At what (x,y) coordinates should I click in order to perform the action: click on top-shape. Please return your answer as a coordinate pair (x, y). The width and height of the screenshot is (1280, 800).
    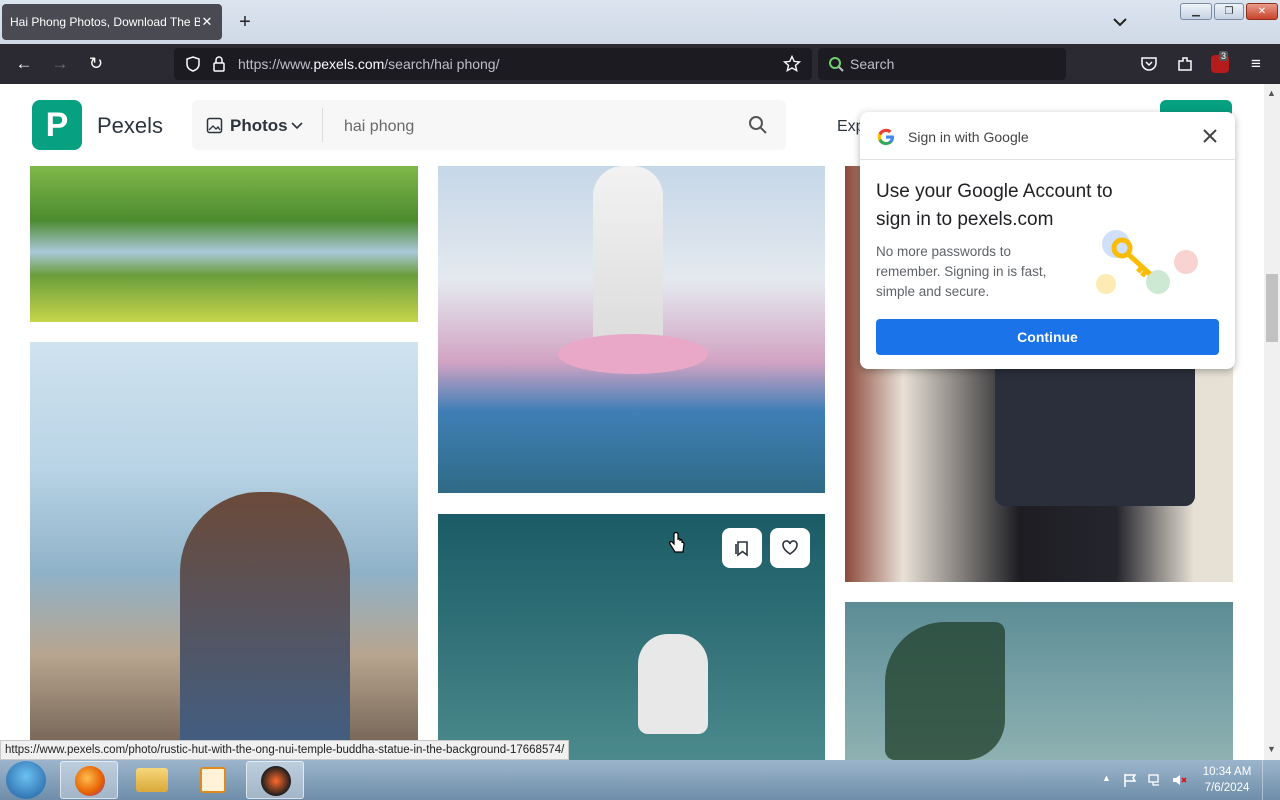
    Looking at the image, I should click on (1095, 426).